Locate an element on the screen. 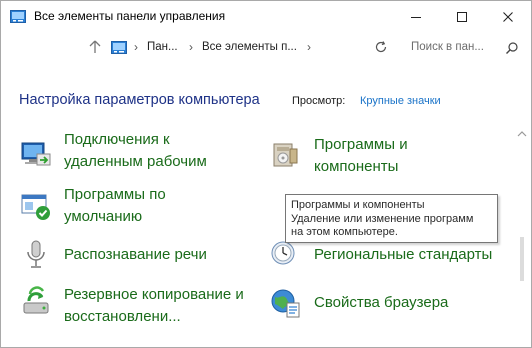  search-icon is located at coordinates (512, 48).